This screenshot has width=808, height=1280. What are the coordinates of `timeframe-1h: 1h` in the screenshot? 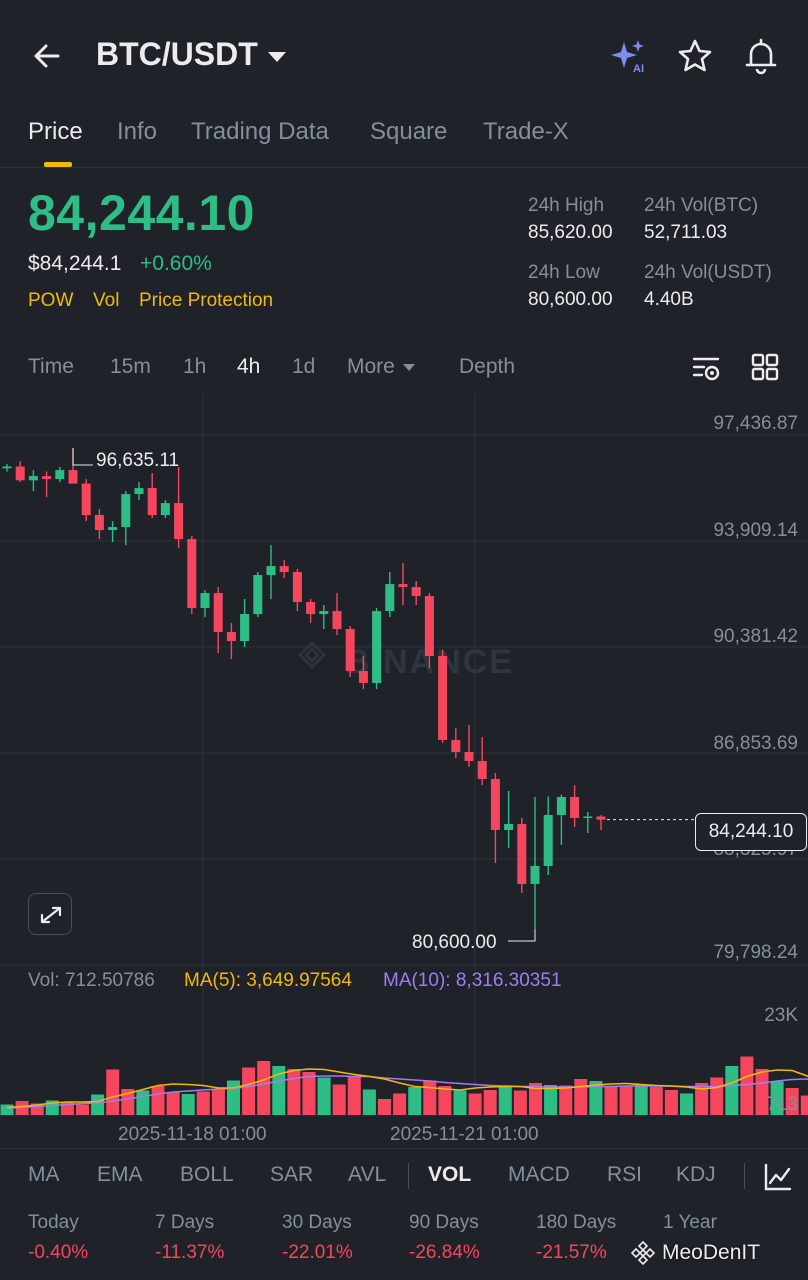 It's located at (194, 367).